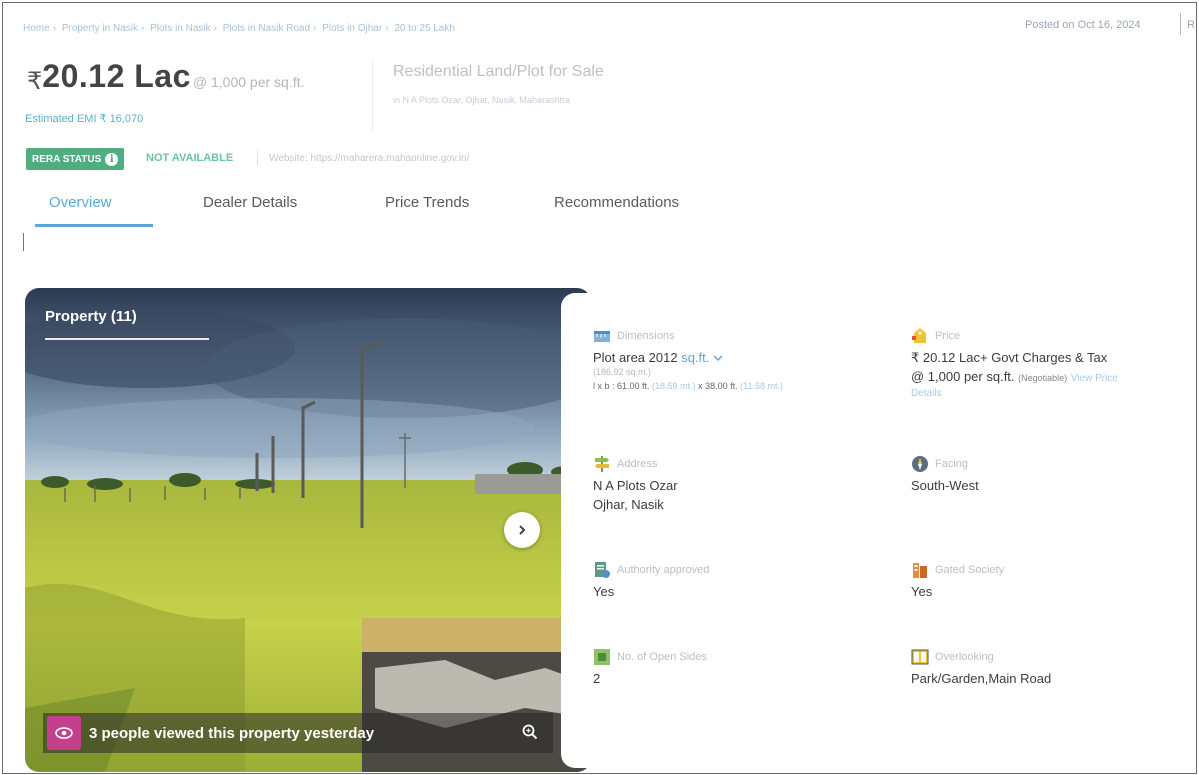 Image resolution: width=1199 pixels, height=775 pixels. What do you see at coordinates (981, 678) in the screenshot?
I see `overlooking-value: Park/Garden,Main Road` at bounding box center [981, 678].